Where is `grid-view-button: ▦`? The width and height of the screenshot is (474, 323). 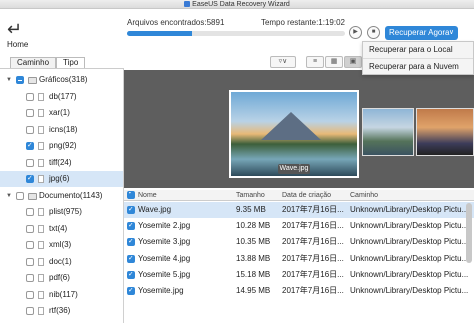 grid-view-button: ▦ is located at coordinates (334, 62).